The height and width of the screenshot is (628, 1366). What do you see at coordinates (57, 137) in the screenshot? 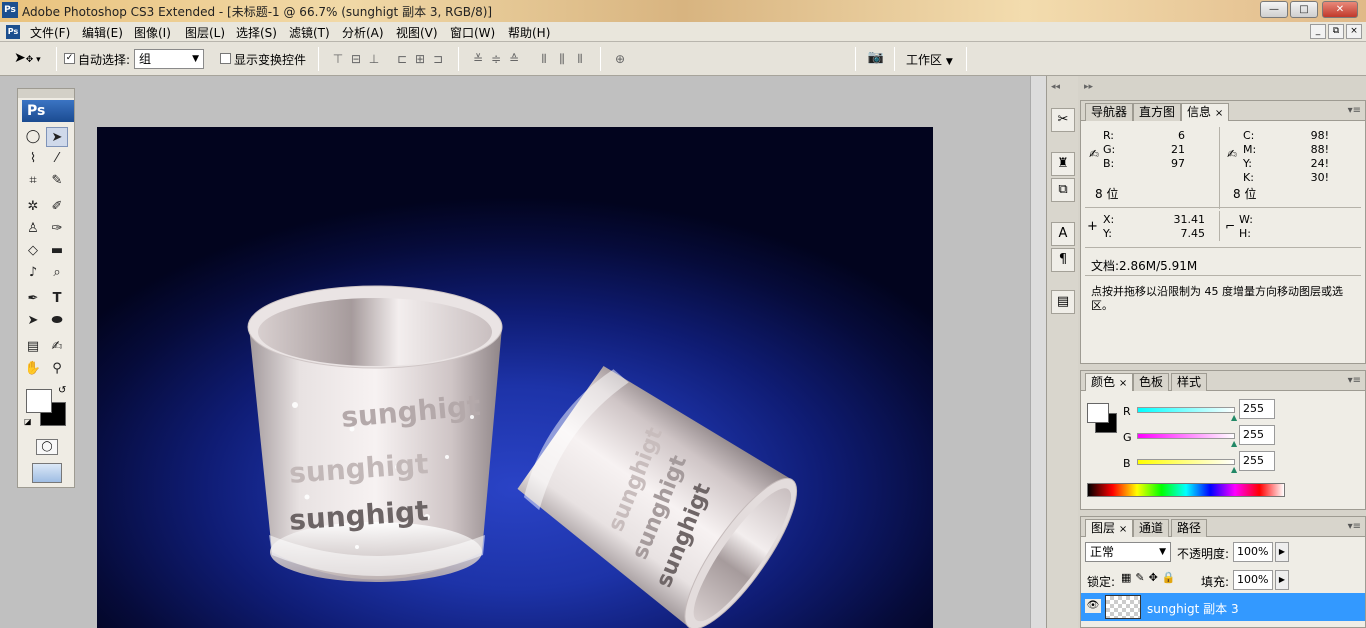
I see `move-tool-icon: ➤` at bounding box center [57, 137].